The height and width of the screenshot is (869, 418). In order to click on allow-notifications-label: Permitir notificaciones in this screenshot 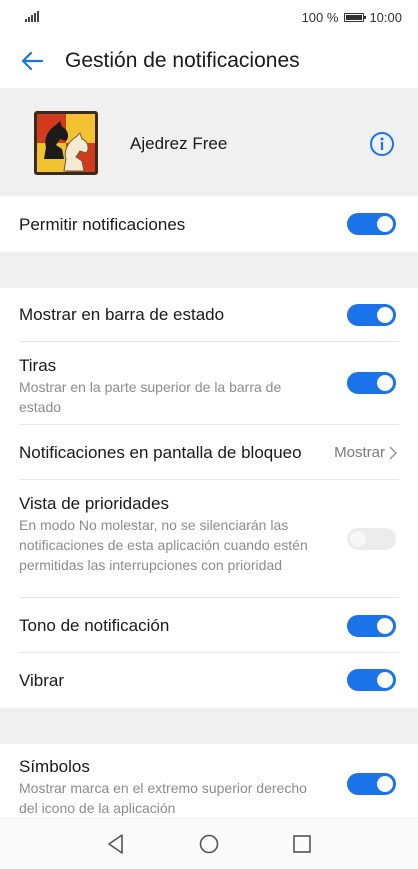, I will do `click(102, 224)`.